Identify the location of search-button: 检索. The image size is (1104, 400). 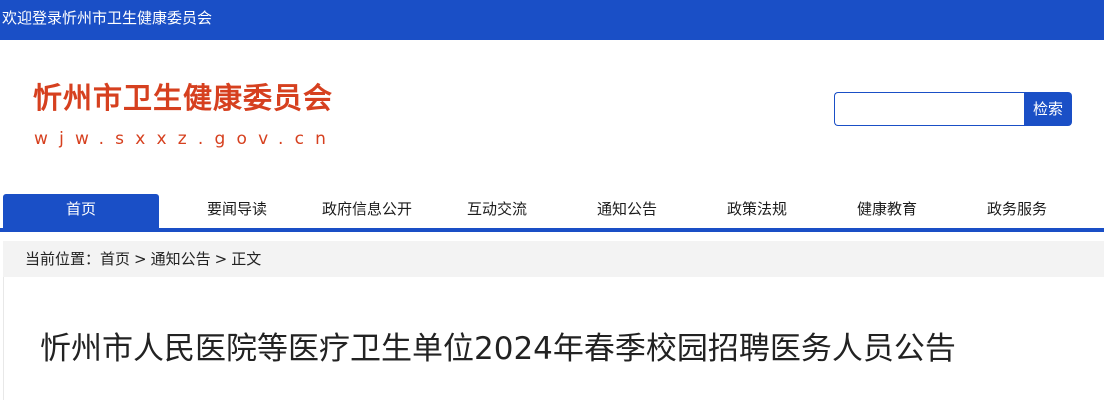
(1048, 109).